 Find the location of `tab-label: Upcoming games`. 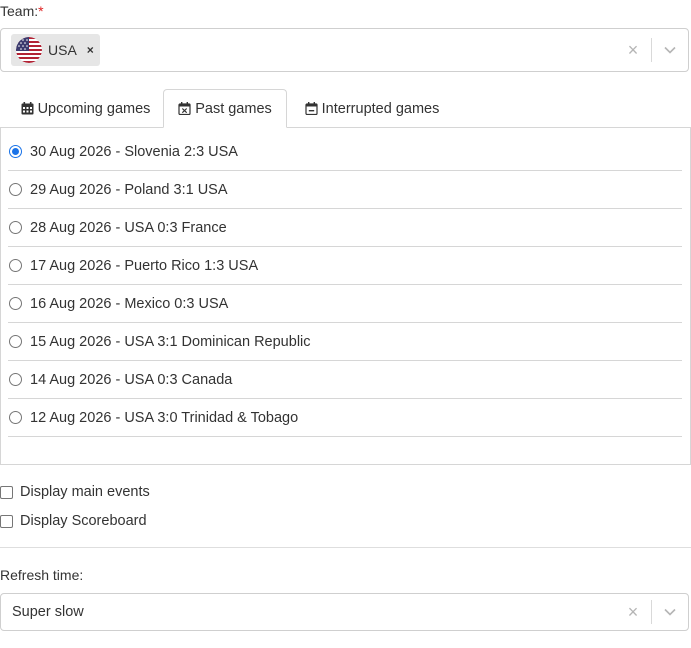

tab-label: Upcoming games is located at coordinates (94, 108).